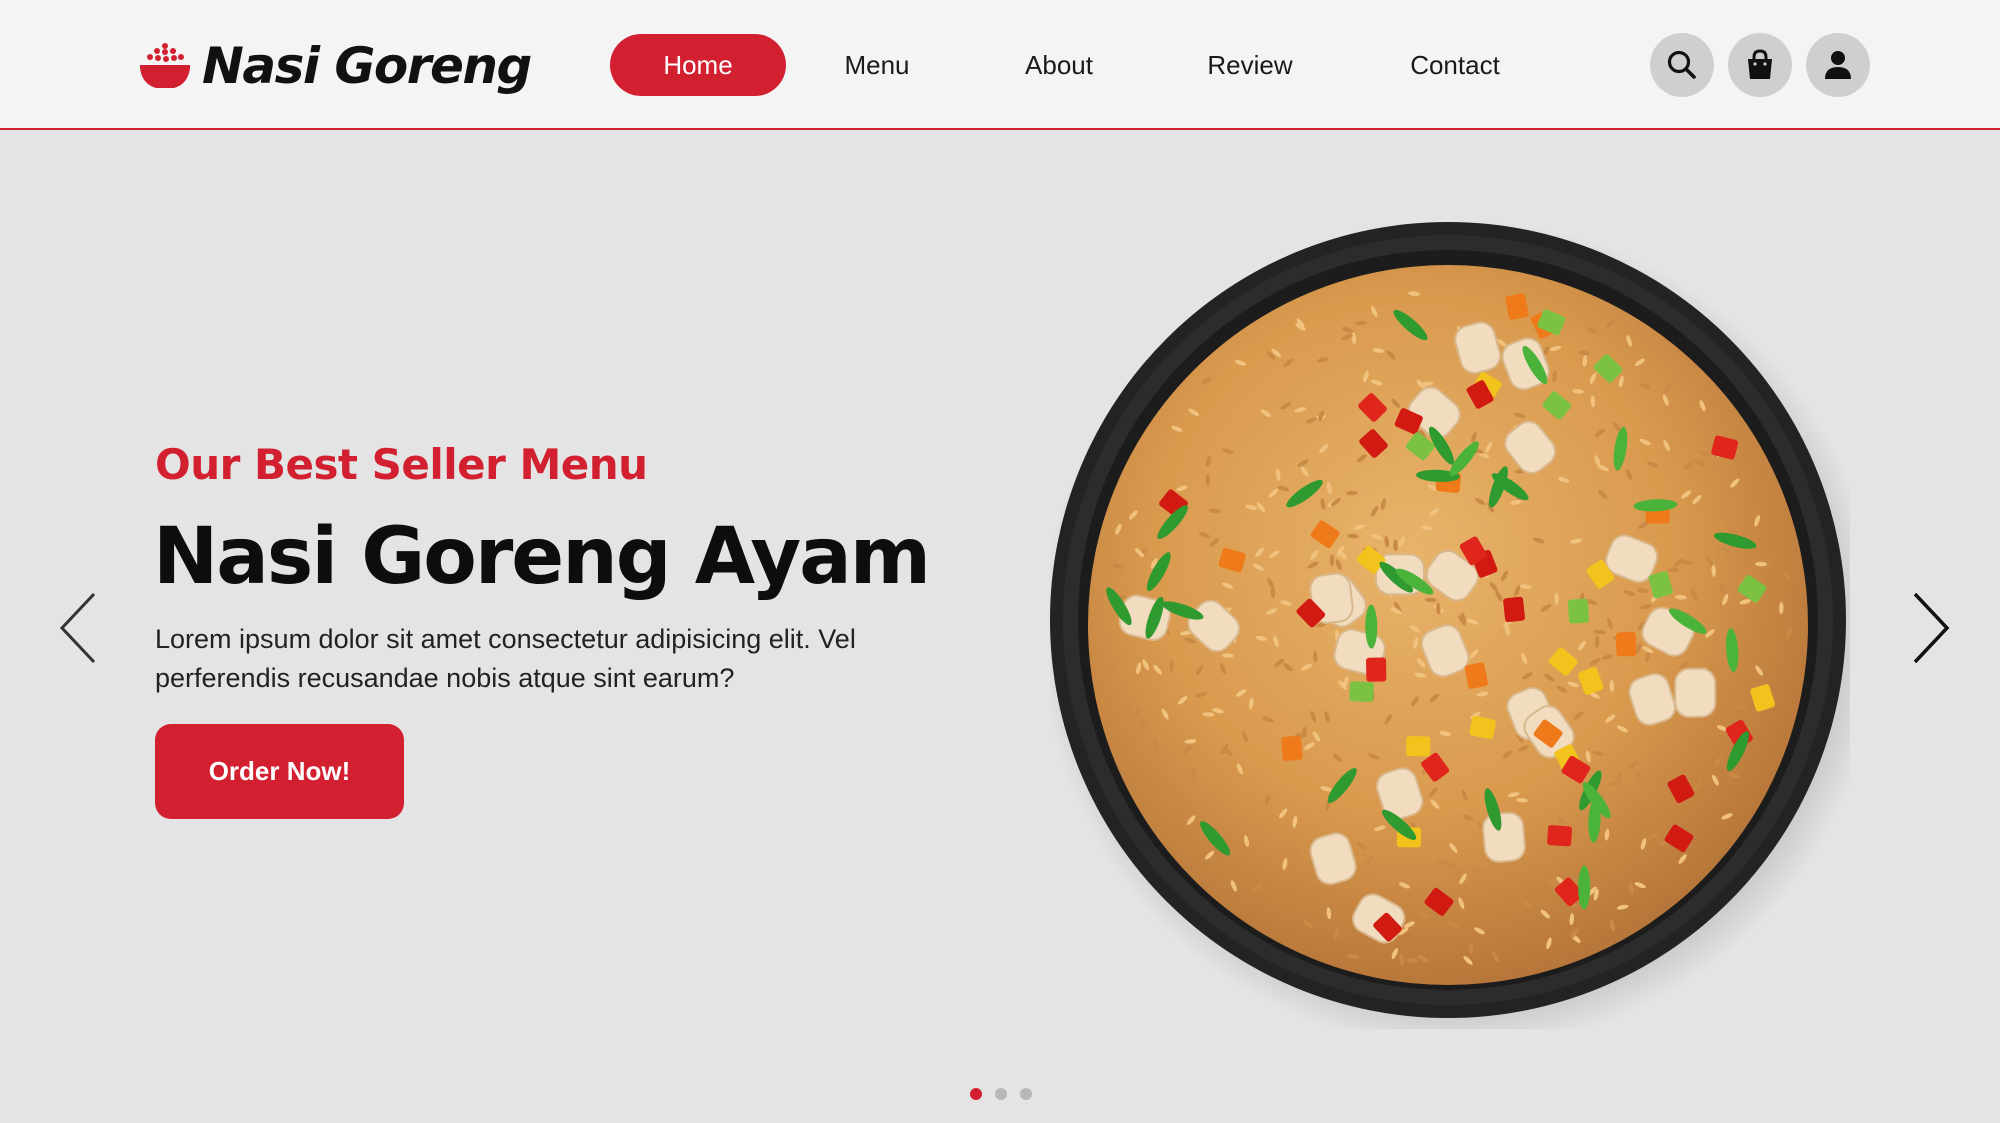 Image resolution: width=2000 pixels, height=1123 pixels. I want to click on shopping-bag-icon, so click(1760, 65).